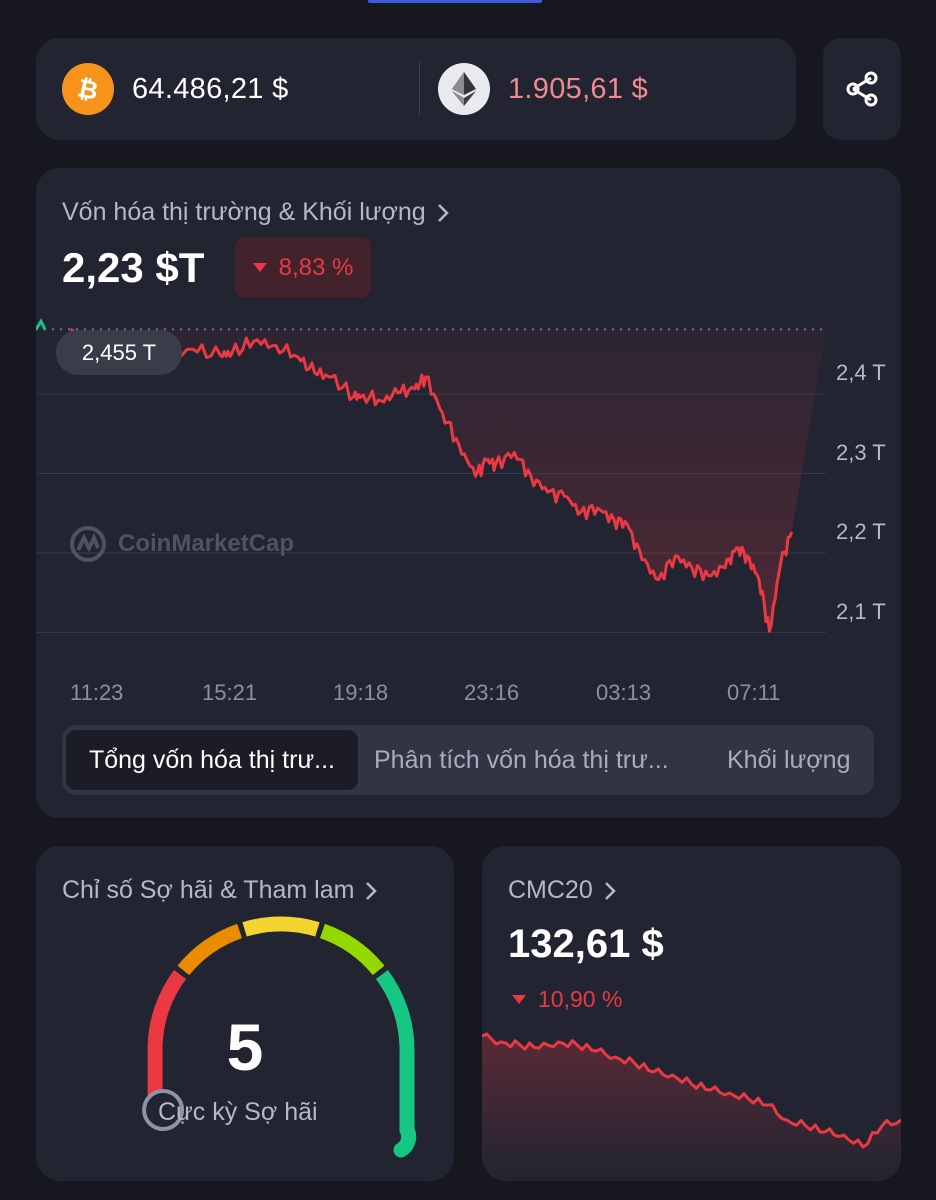 The width and height of the screenshot is (936, 1200). I want to click on coinmarketcap-logo-icon, so click(88, 544).